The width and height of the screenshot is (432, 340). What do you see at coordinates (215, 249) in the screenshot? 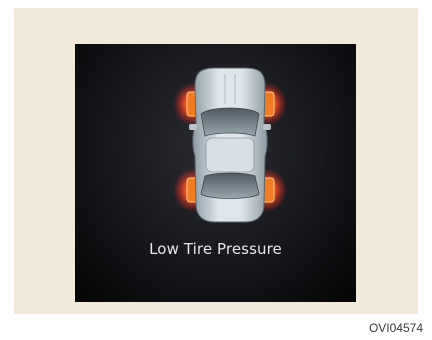
I see `low-tire-pressure-message: Low Tire Pressure` at bounding box center [215, 249].